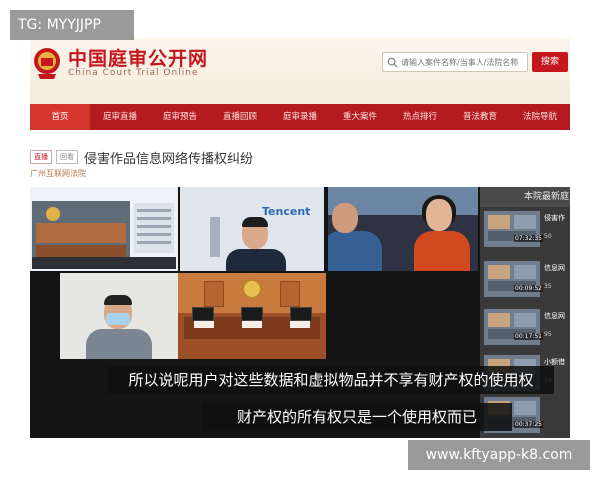 The height and width of the screenshot is (480, 600). Describe the element at coordinates (357, 417) in the screenshot. I see `subtitle-line-2: 财产权的所有权只是一个使用权而已` at that location.